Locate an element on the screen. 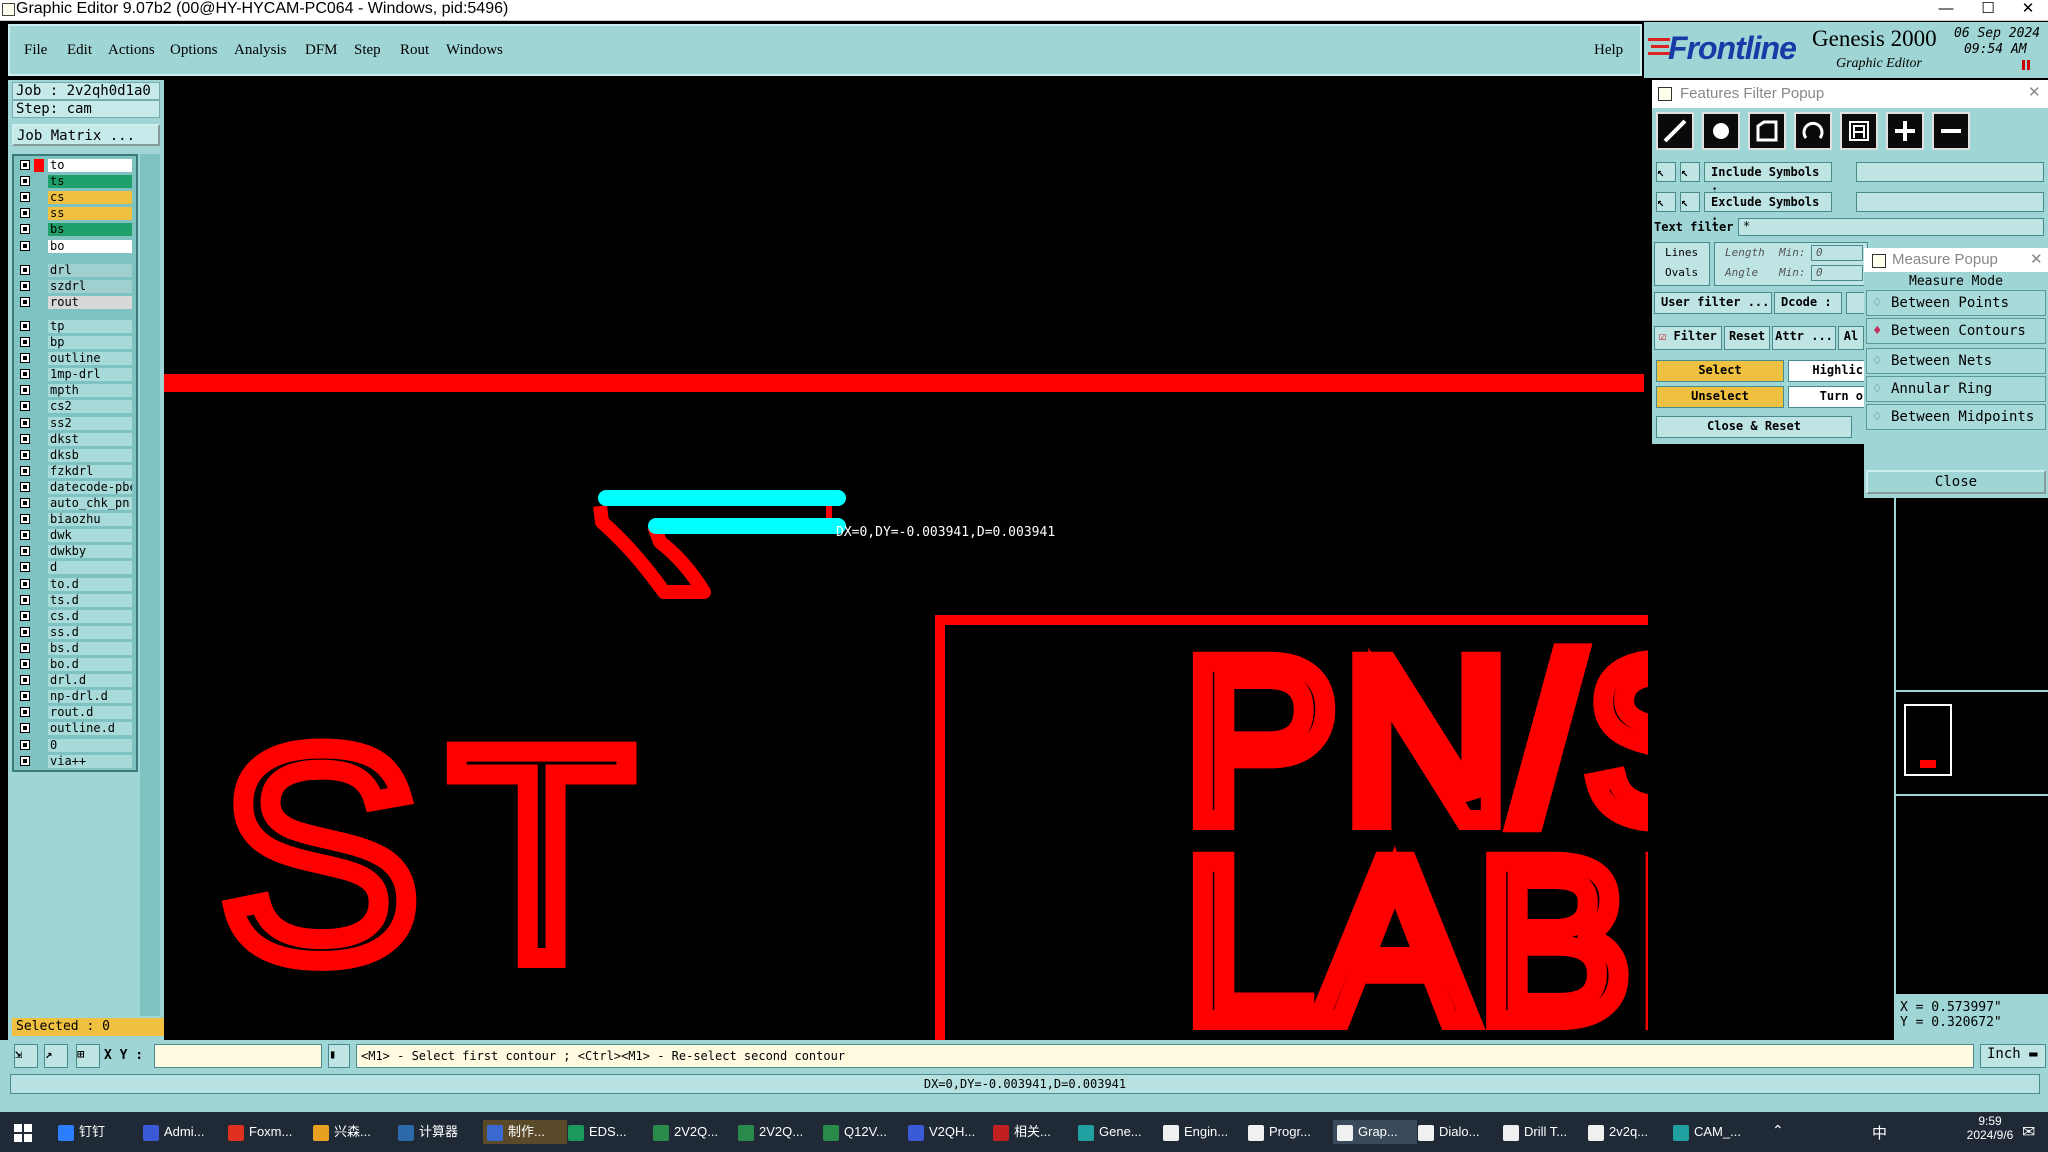 The width and height of the screenshot is (2048, 1152). layer-name: bo is located at coordinates (90, 246).